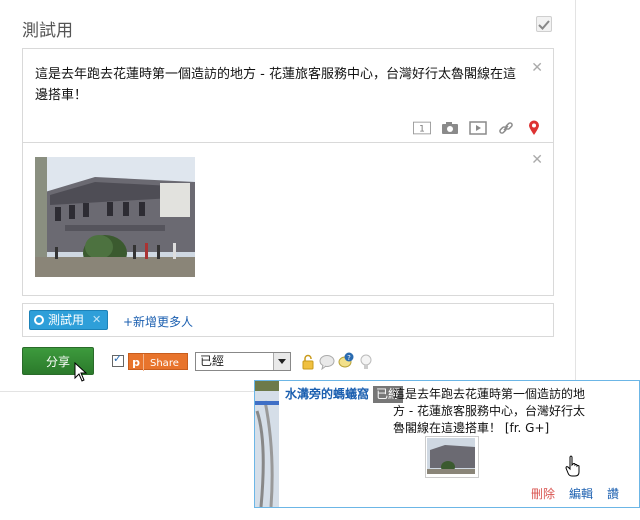 This screenshot has width=640, height=520. I want to click on author-name: 水溝旁的螞蟻窩, so click(327, 394).